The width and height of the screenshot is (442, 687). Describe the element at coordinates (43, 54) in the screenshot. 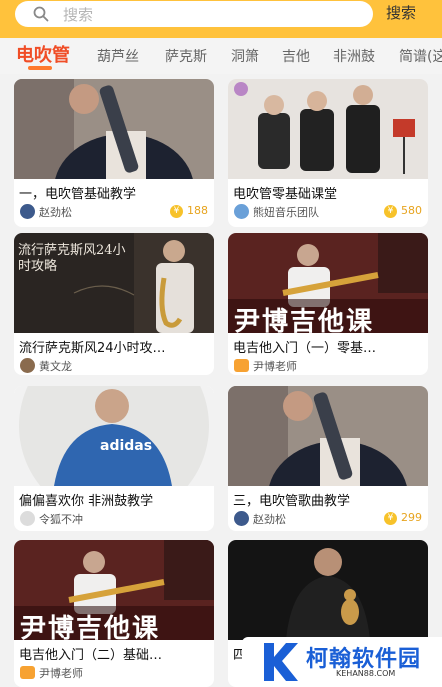

I see `tab-electric-wind: 电吹管` at that location.